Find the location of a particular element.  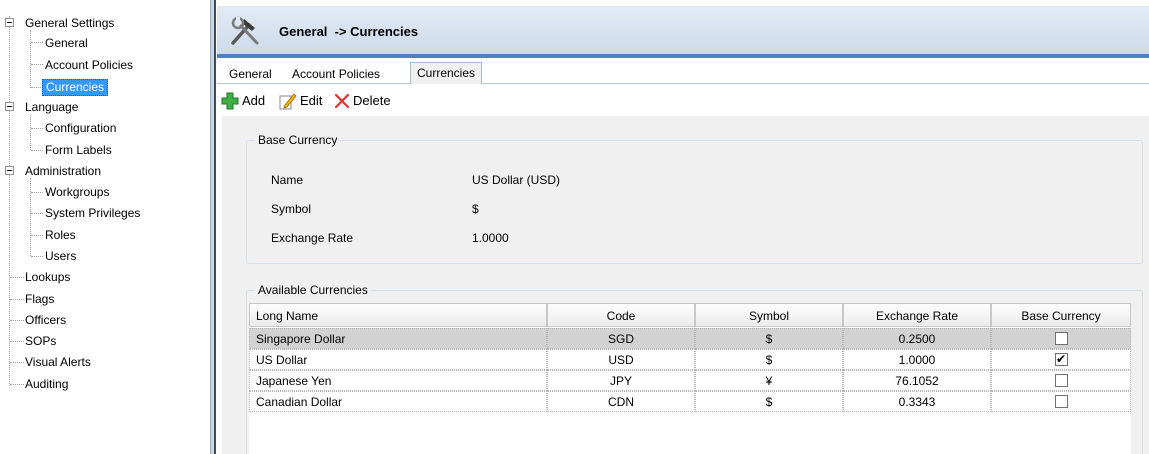

cell-long-name: Canadian Dollar is located at coordinates (398, 401).